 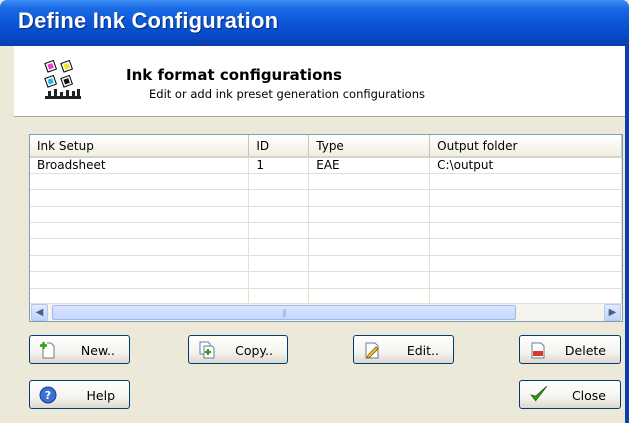 I want to click on header-title: Ink format configurations, so click(x=234, y=75).